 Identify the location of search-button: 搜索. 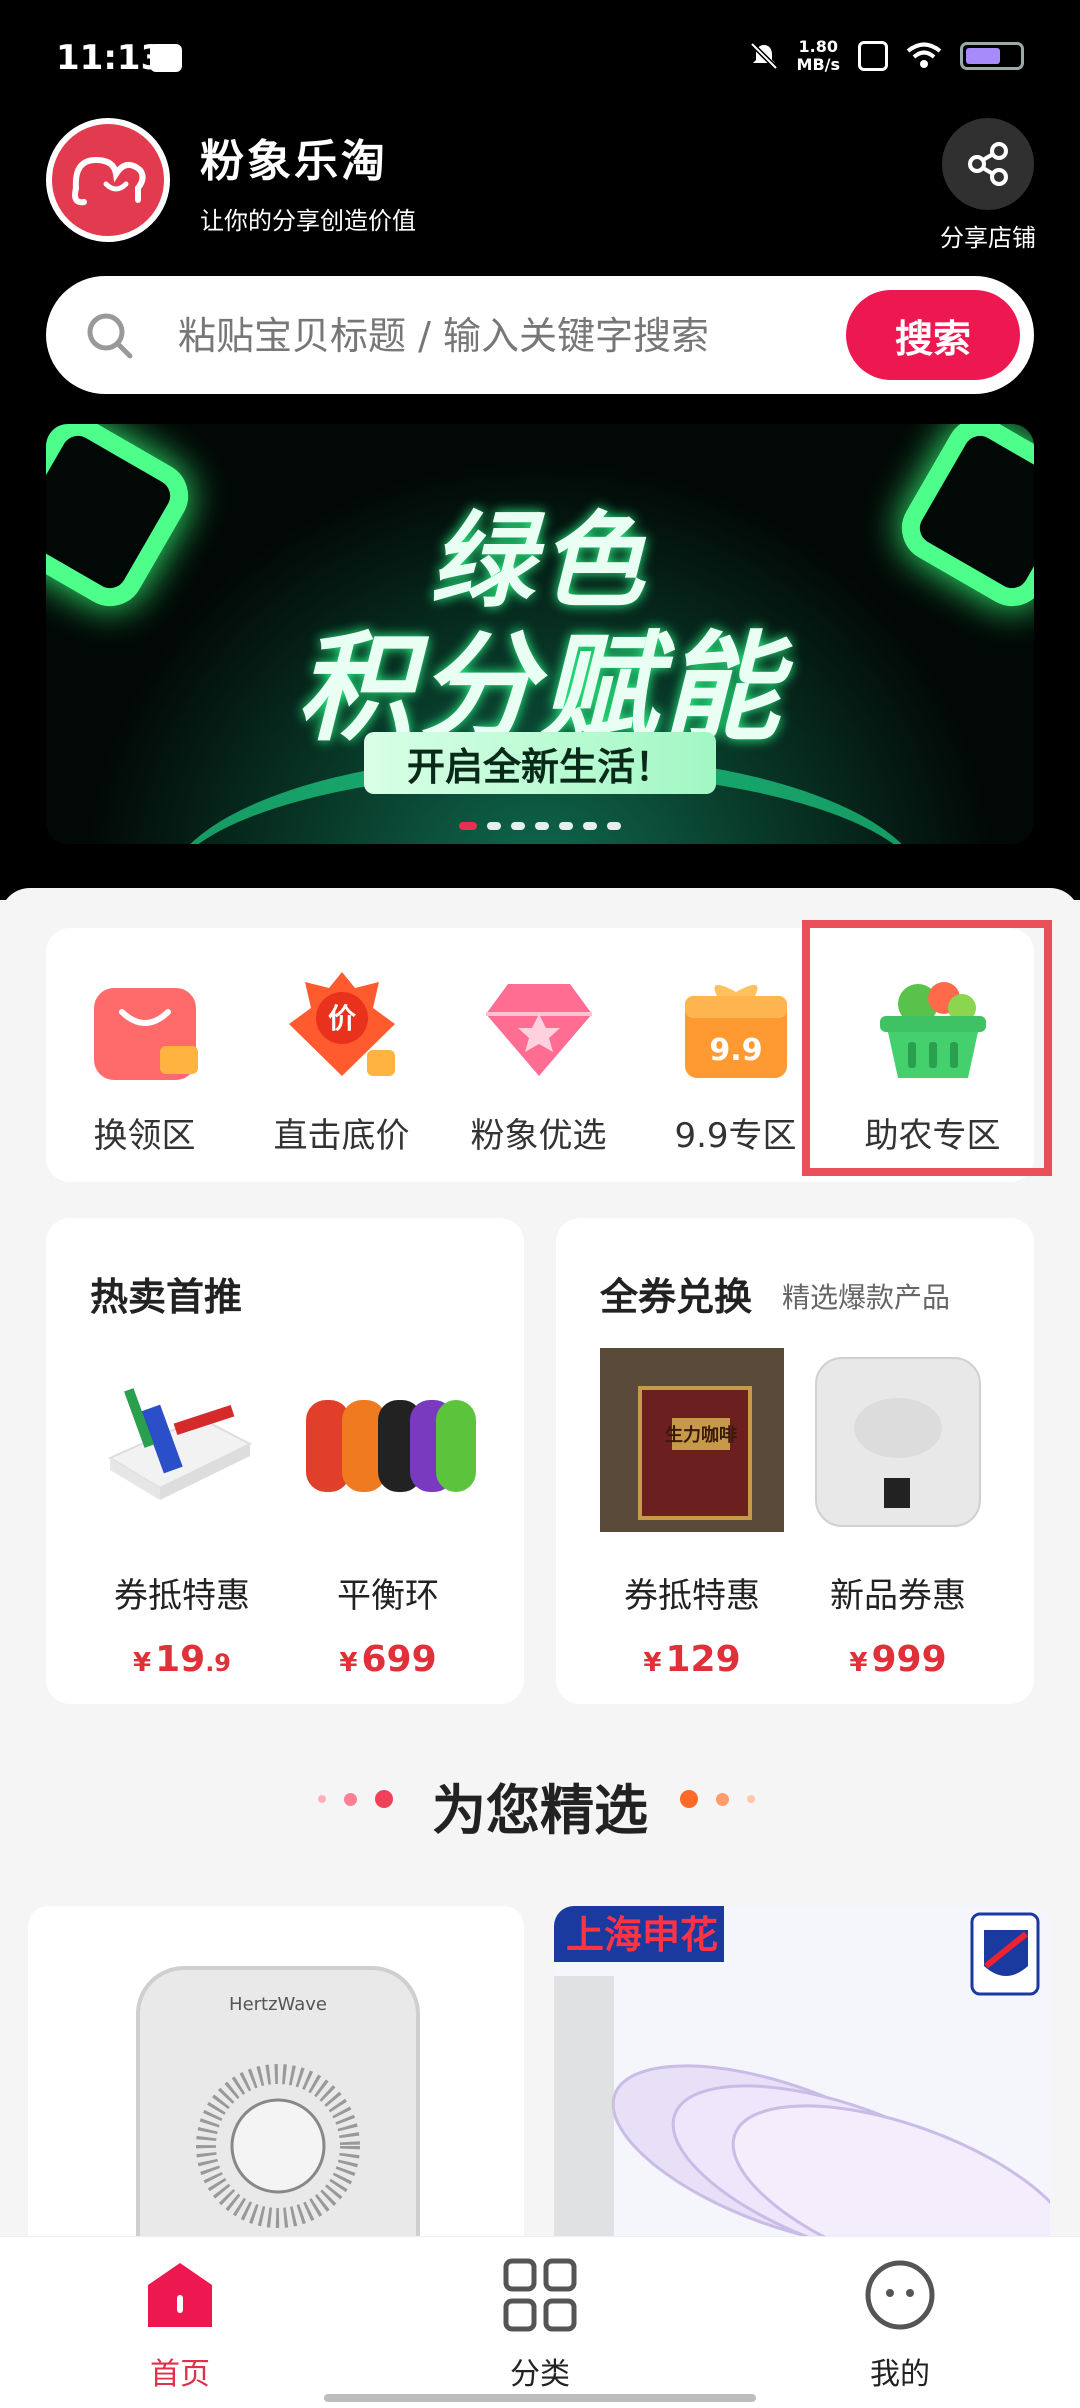
(933, 335).